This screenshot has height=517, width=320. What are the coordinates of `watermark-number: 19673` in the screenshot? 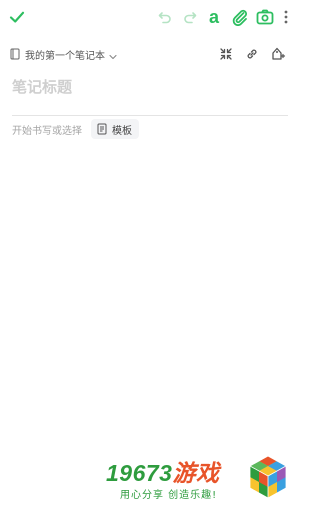 It's located at (139, 473).